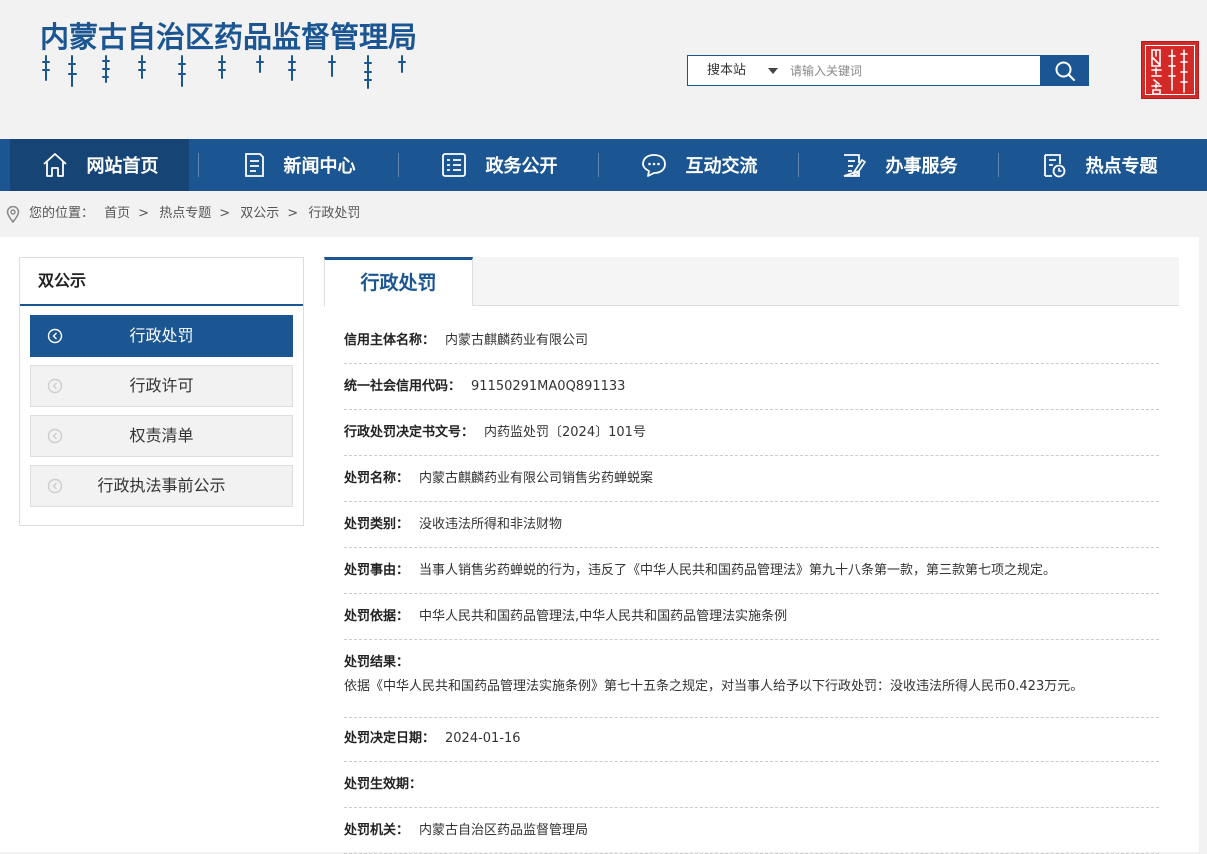  I want to click on field-row-penalty-name: 处罚名称： 内蒙古麒麟药业有限公司销售劣药蝉蜕案, so click(751, 479).